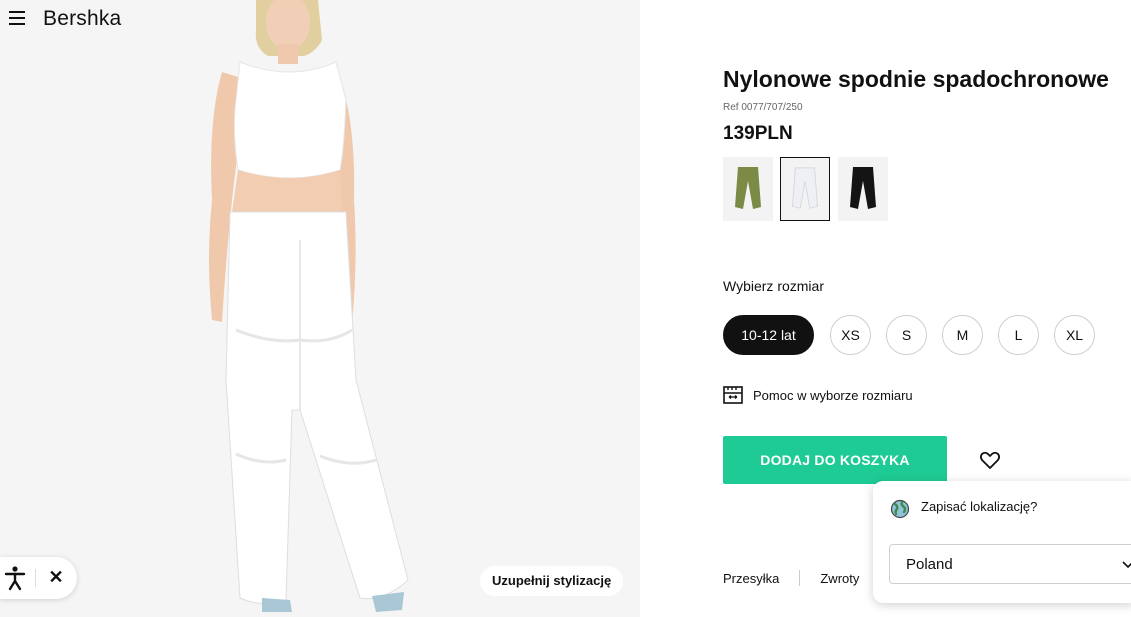 The height and width of the screenshot is (617, 1131). Describe the element at coordinates (552, 581) in the screenshot. I see `complete-look-button: Uzupełnij stylizację` at that location.